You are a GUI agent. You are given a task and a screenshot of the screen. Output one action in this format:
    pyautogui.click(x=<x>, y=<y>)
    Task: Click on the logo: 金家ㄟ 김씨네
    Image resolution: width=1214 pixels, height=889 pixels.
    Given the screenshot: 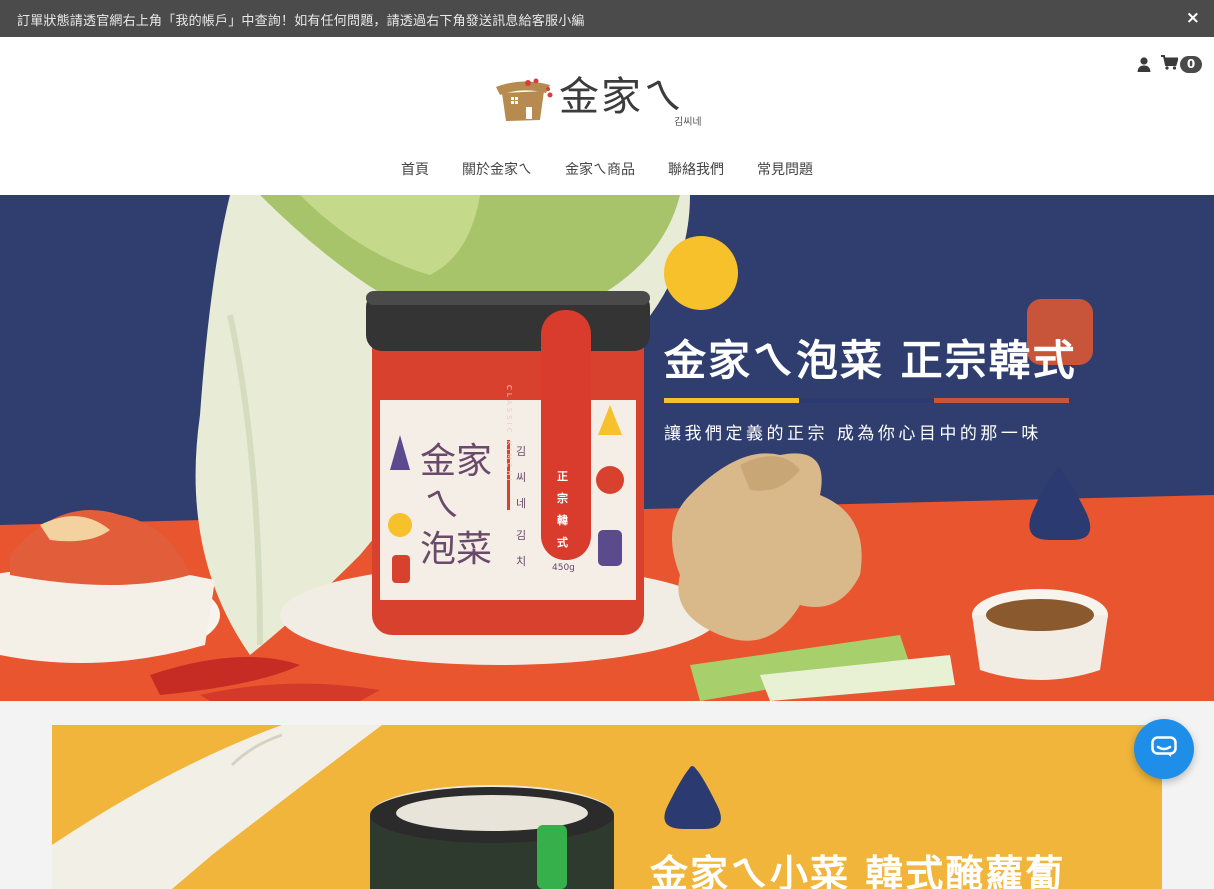 What is the action you would take?
    pyautogui.click(x=608, y=99)
    